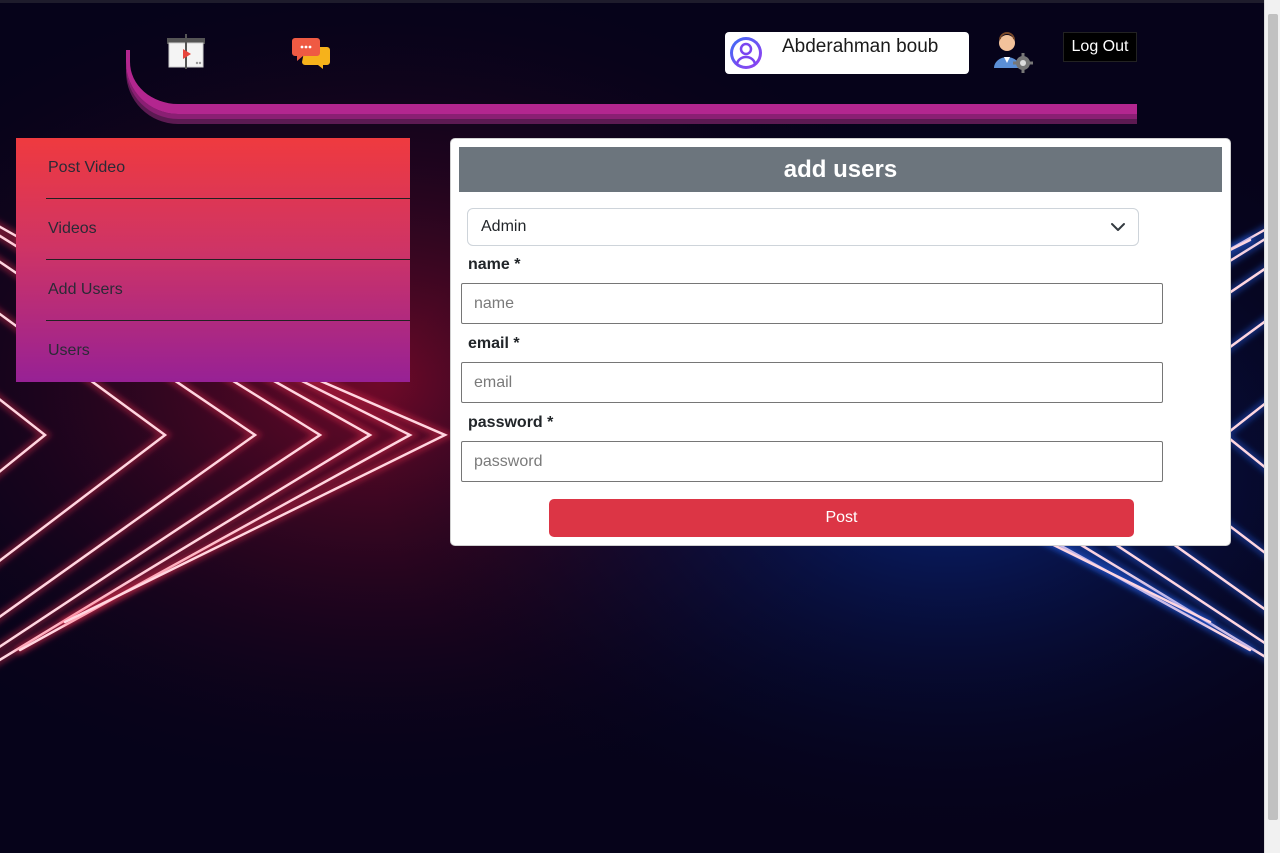 The height and width of the screenshot is (853, 1280). Describe the element at coordinates (746, 53) in the screenshot. I see `user-avatar-icon` at that location.